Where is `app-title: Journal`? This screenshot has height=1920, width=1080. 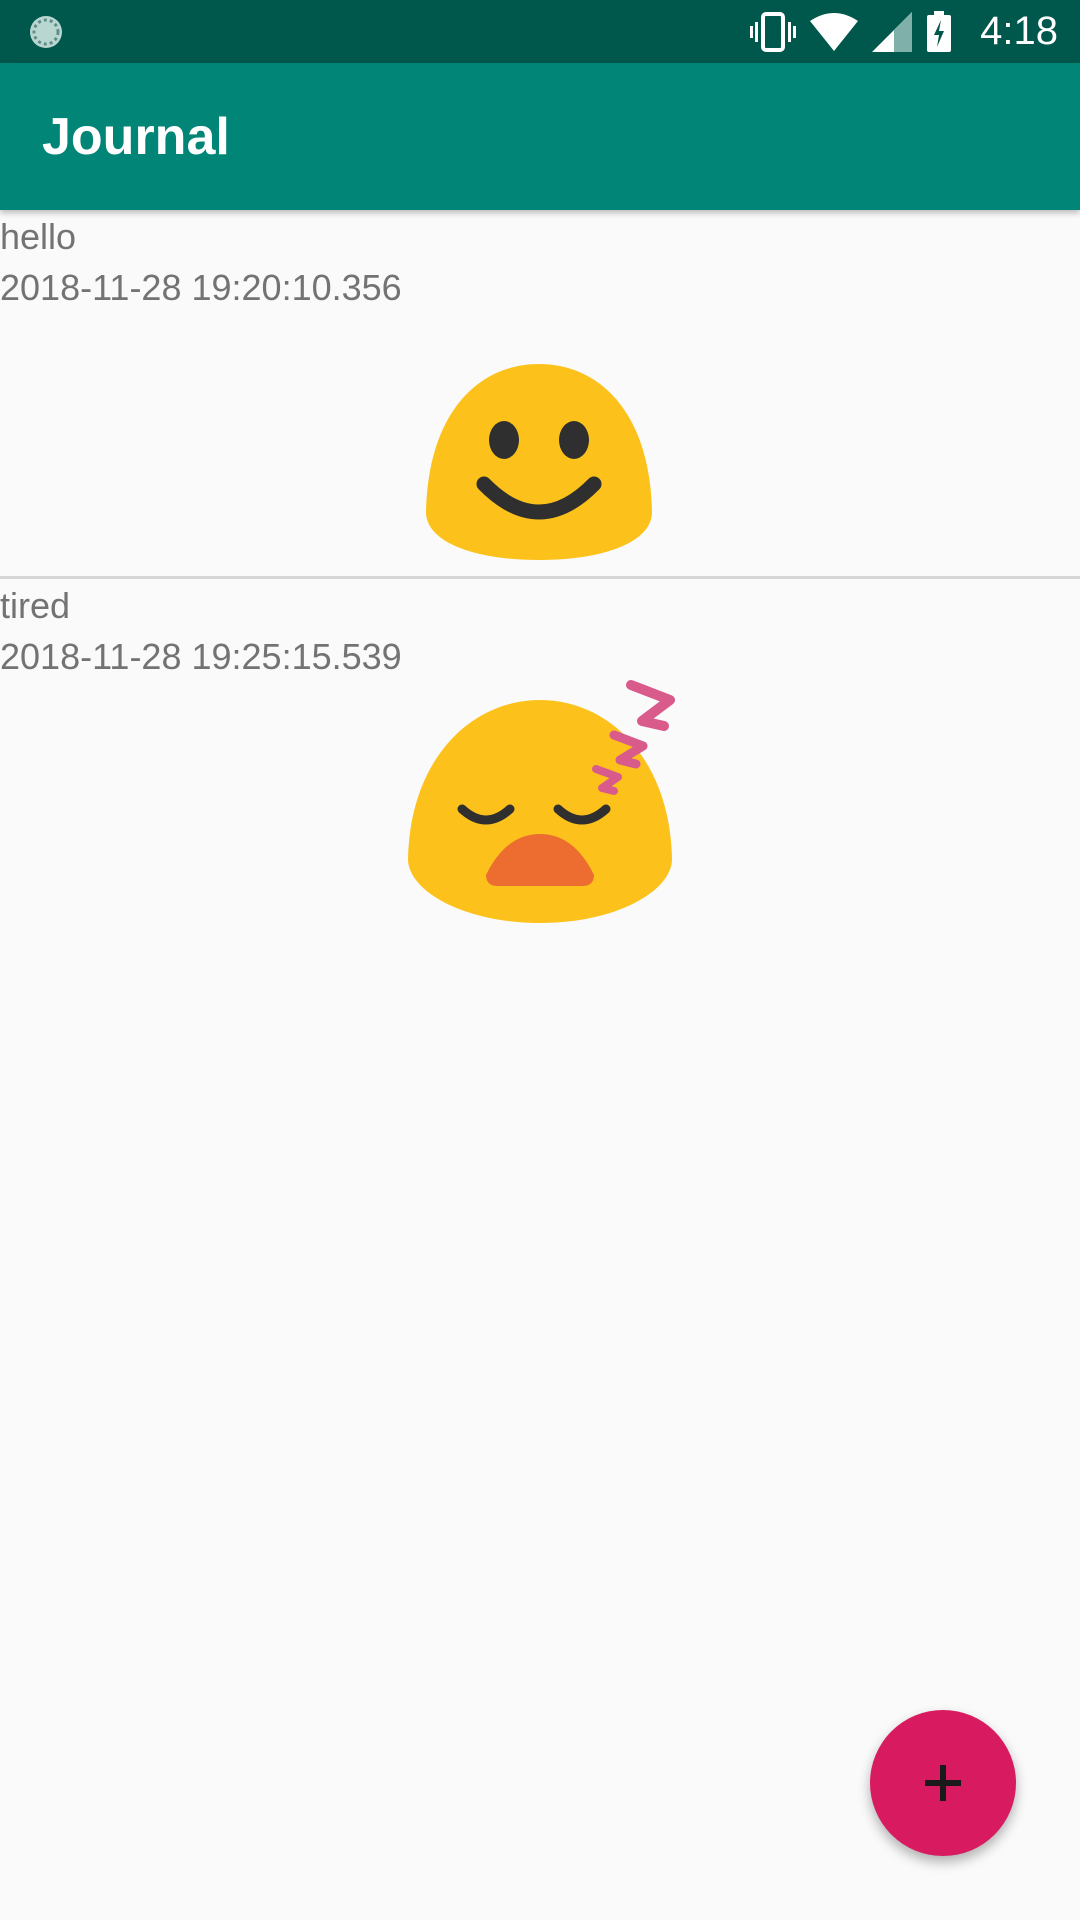 app-title: Journal is located at coordinates (136, 137).